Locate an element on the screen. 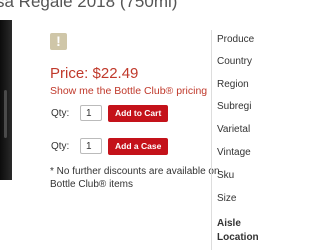 The image size is (320, 250). product-price: Price: $22.49 is located at coordinates (94, 73).